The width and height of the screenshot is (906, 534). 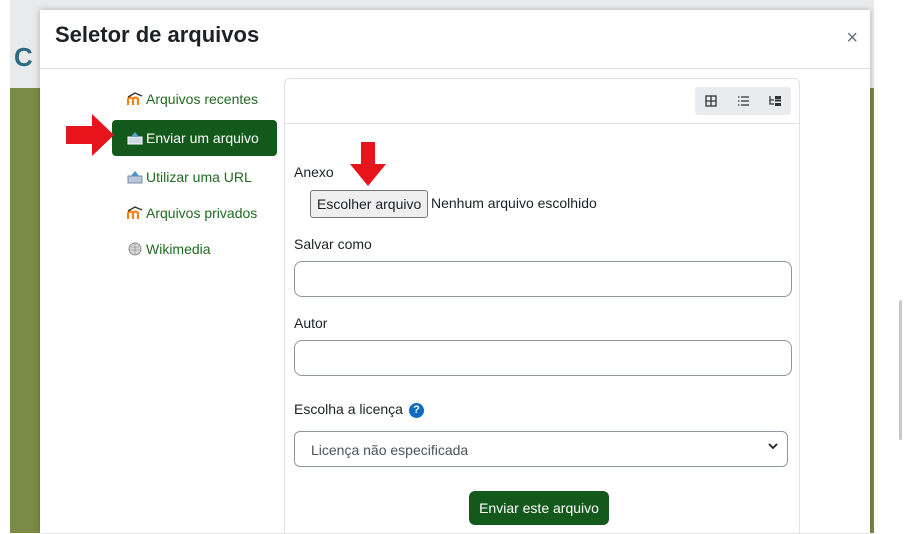 I want to click on sidebar-item-label: Wikimedia, so click(x=178, y=249).